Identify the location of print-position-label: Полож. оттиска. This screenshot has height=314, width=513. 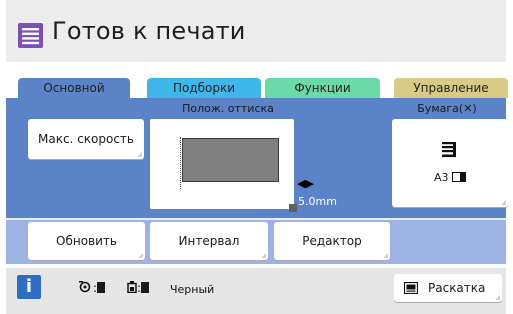
(228, 108).